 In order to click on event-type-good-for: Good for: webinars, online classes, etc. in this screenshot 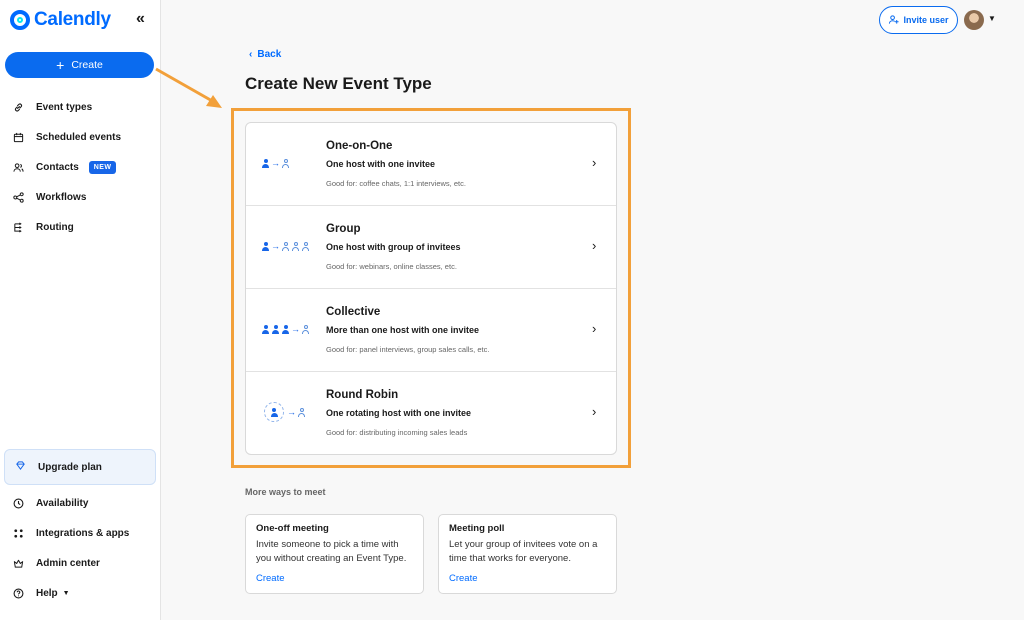, I will do `click(391, 266)`.